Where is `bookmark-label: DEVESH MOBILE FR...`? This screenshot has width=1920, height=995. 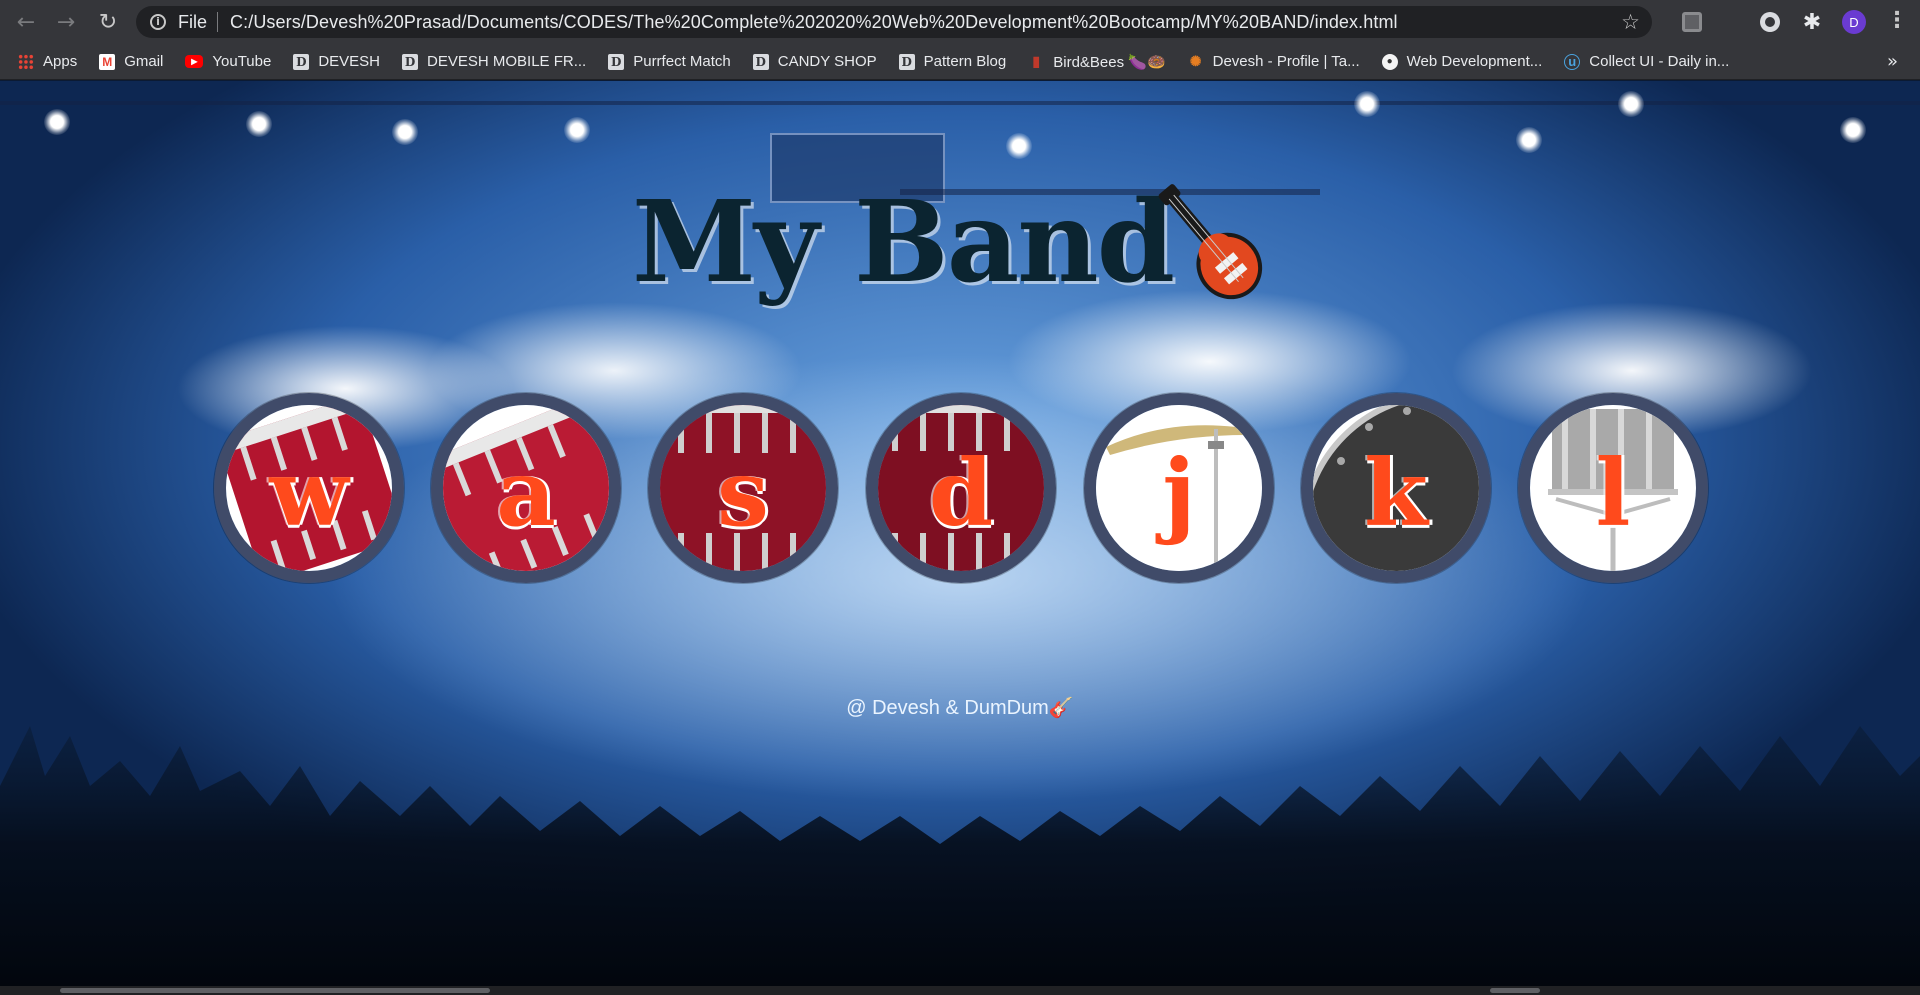 bookmark-label: DEVESH MOBILE FR... is located at coordinates (507, 61).